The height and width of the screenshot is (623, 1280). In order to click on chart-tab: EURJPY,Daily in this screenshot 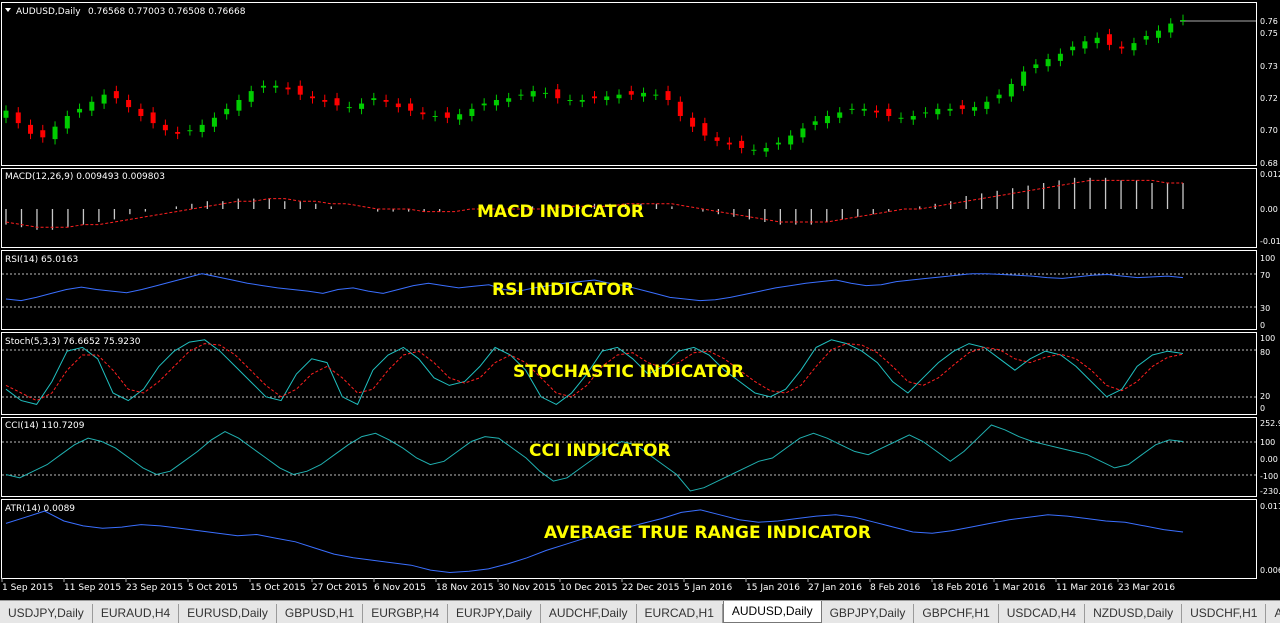, I will do `click(494, 613)`.